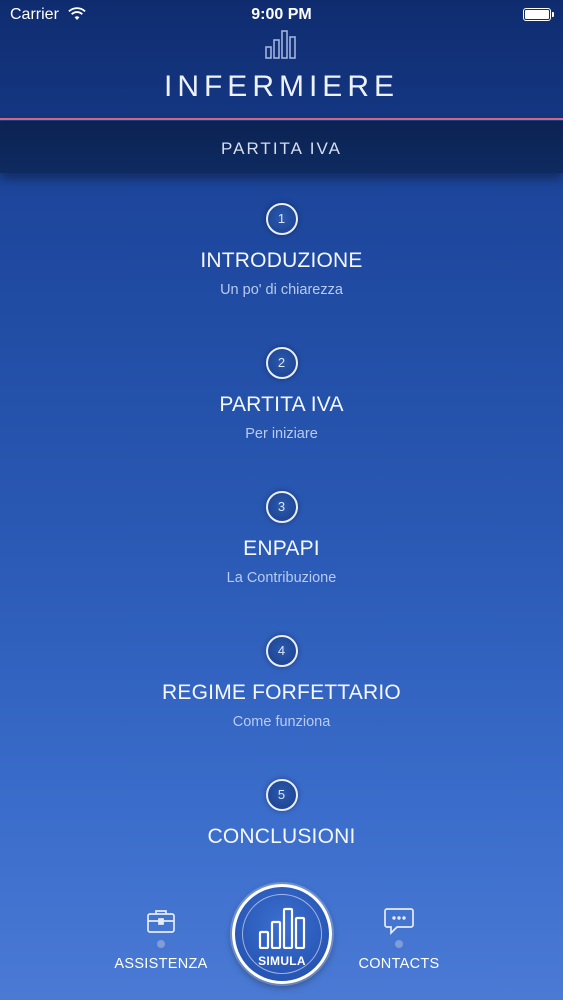 The height and width of the screenshot is (1000, 563). Describe the element at coordinates (281, 578) in the screenshot. I see `menu-item-subtitle: La Contribuzione` at that location.